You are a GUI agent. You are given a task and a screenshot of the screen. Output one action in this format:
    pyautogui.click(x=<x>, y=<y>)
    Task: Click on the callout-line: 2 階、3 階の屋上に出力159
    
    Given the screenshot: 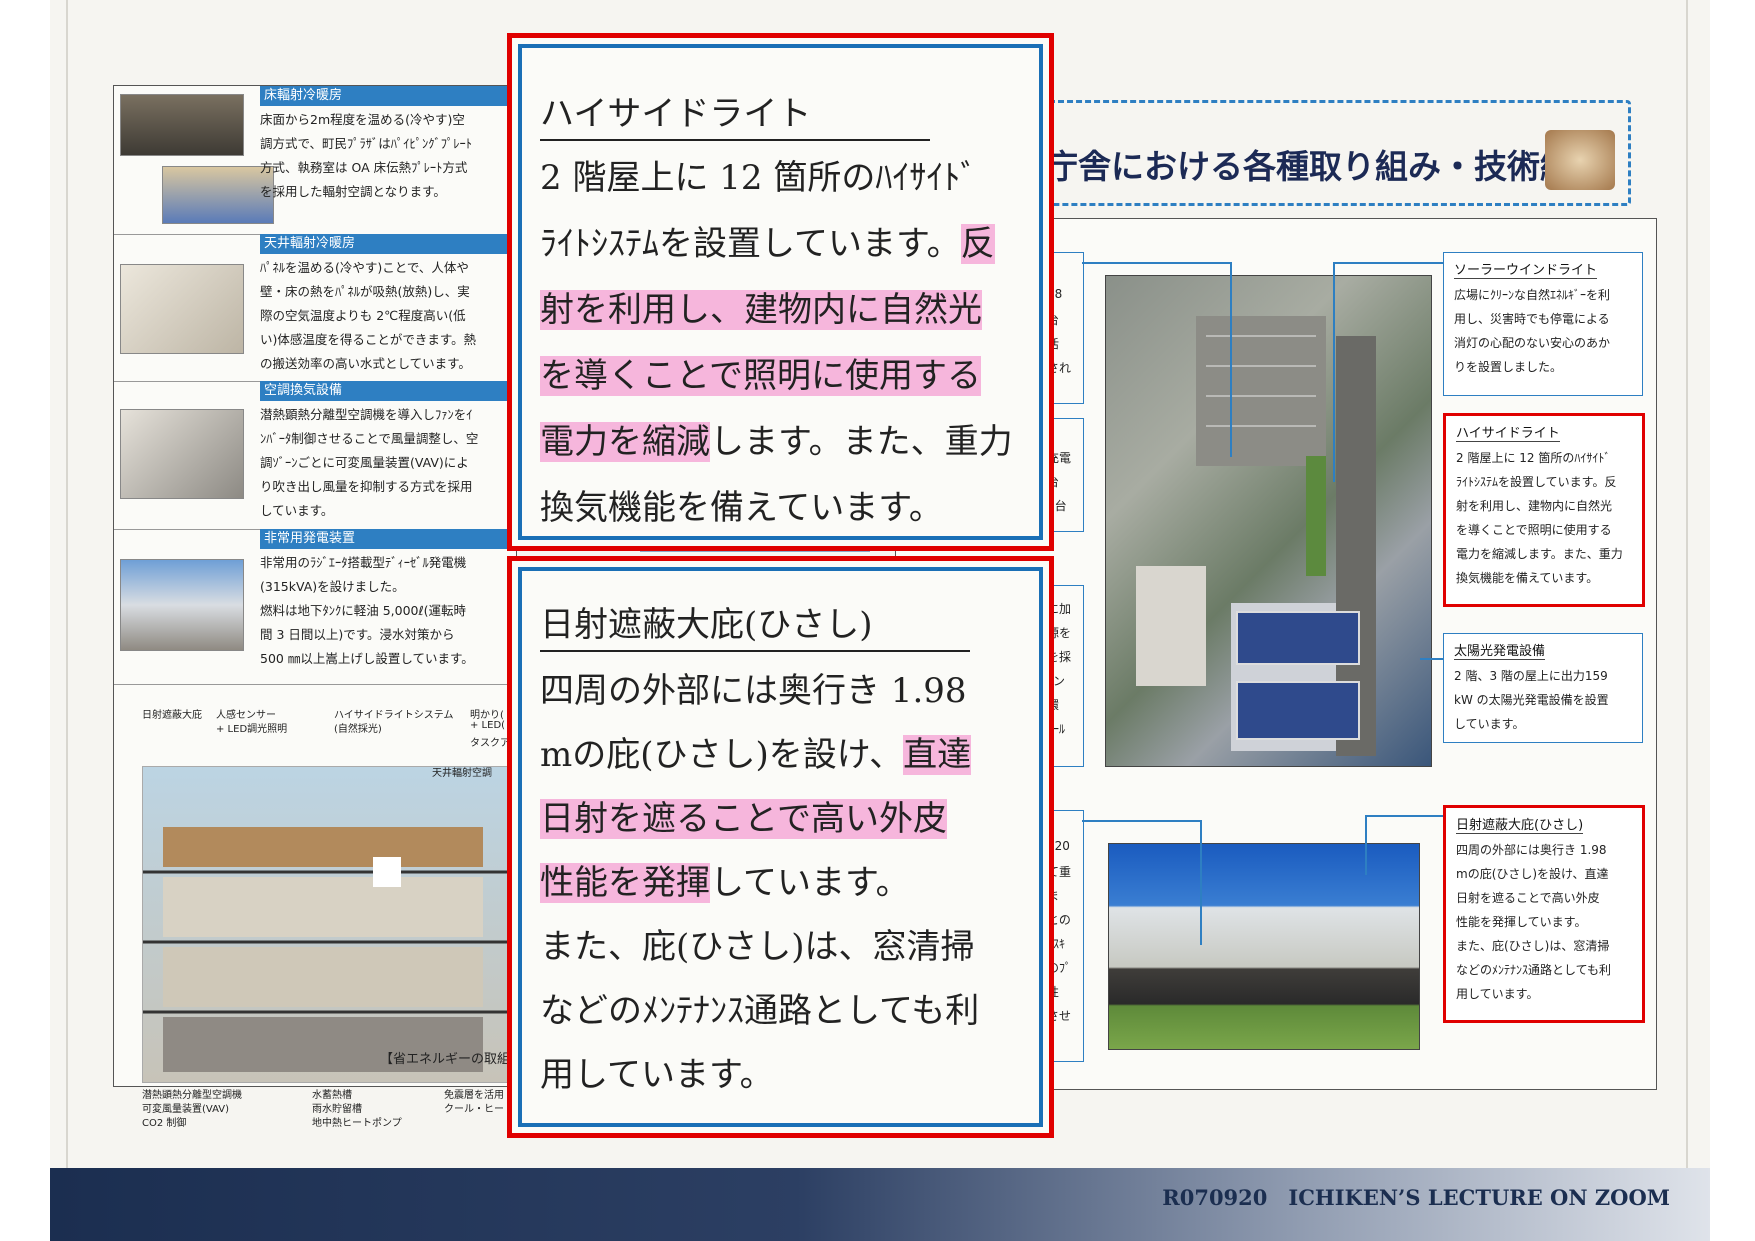 What is the action you would take?
    pyautogui.click(x=1531, y=676)
    